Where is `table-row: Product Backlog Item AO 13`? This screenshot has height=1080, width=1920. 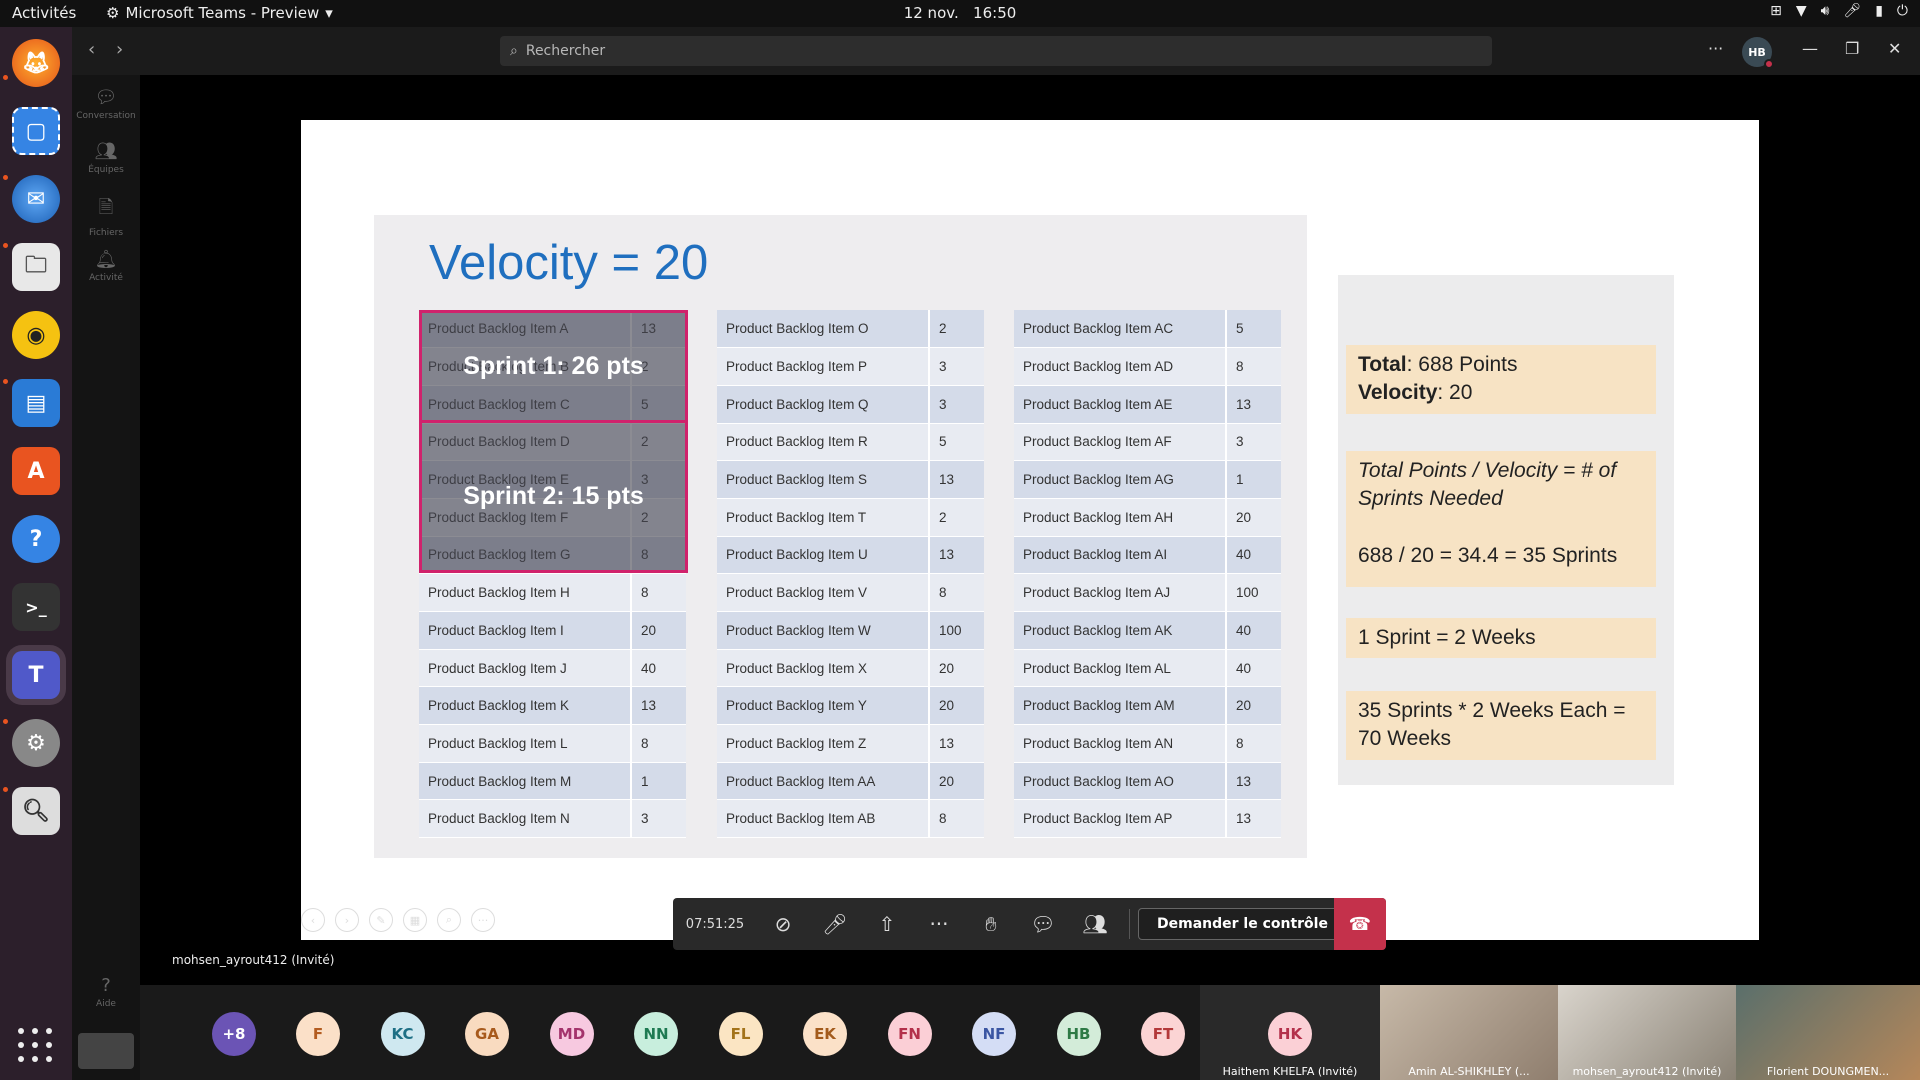 table-row: Product Backlog Item AO 13 is located at coordinates (1147, 781).